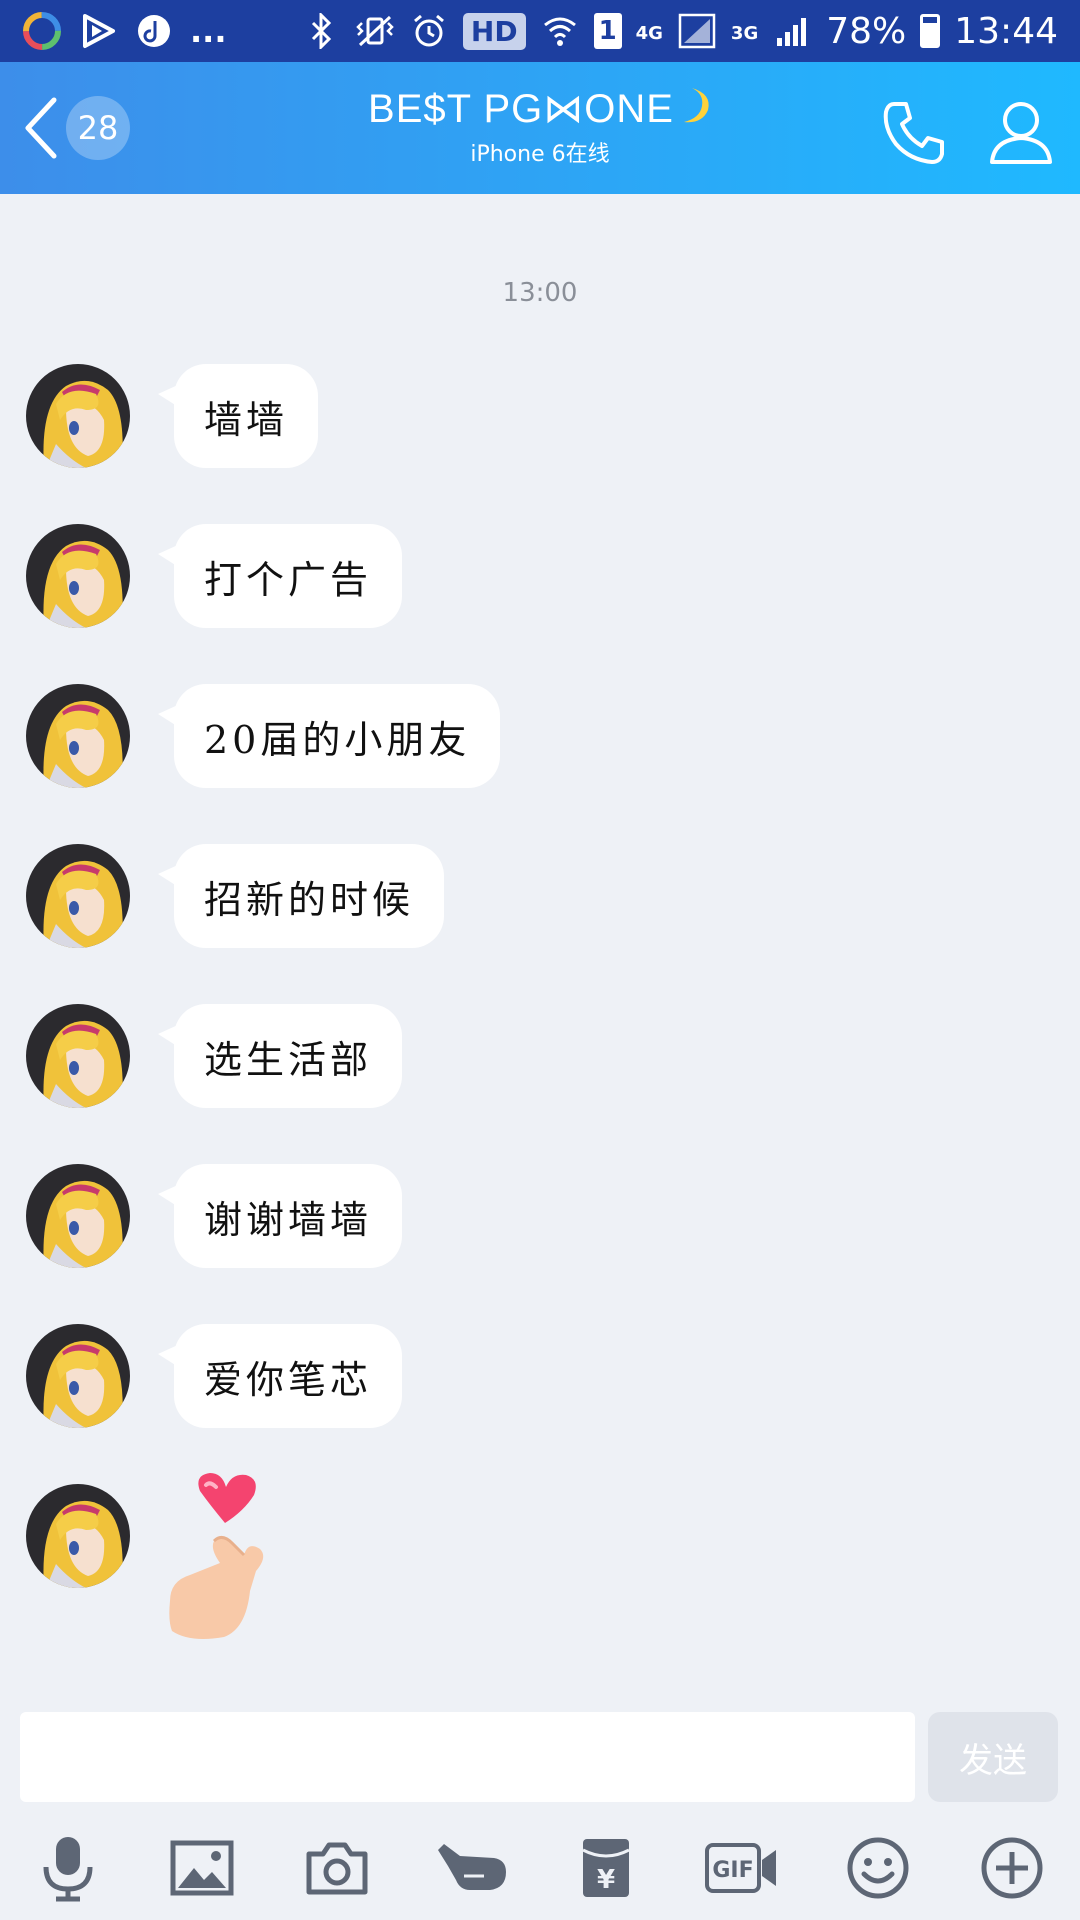 The image size is (1080, 1920). Describe the element at coordinates (321, 31) in the screenshot. I see `bluetooth-icon` at that location.